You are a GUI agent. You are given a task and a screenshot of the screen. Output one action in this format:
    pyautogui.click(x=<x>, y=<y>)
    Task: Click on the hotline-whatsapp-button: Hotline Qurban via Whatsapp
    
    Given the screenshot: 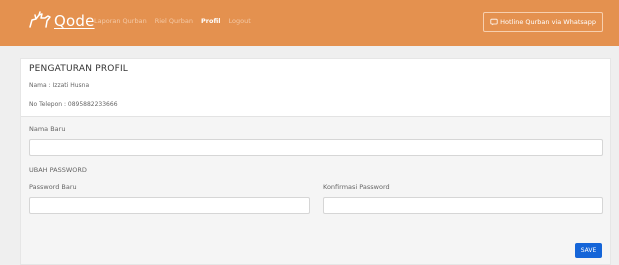 What is the action you would take?
    pyautogui.click(x=543, y=22)
    